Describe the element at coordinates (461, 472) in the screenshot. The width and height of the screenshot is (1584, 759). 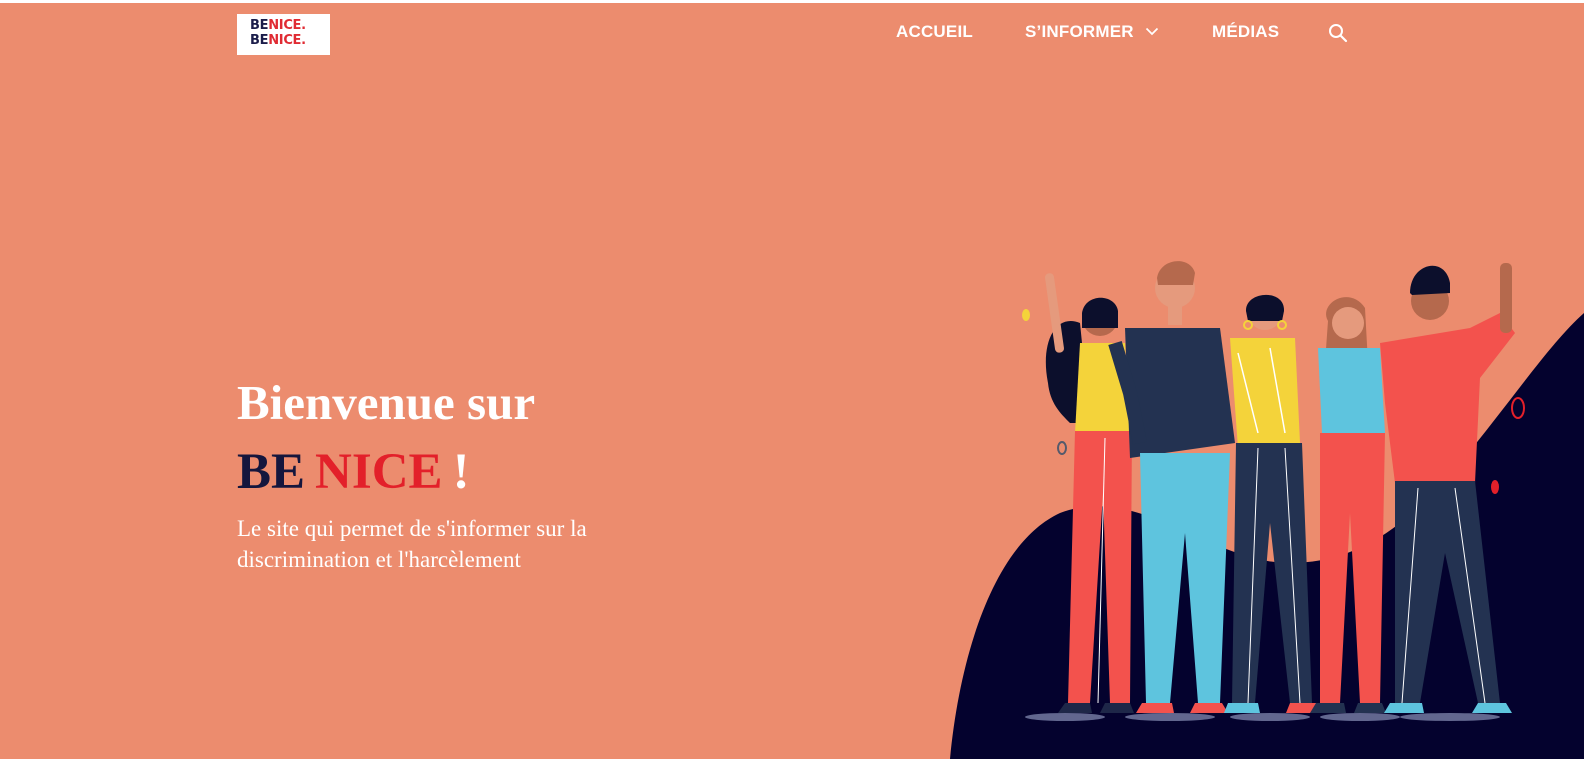
I see `brand-exclamation: !` at that location.